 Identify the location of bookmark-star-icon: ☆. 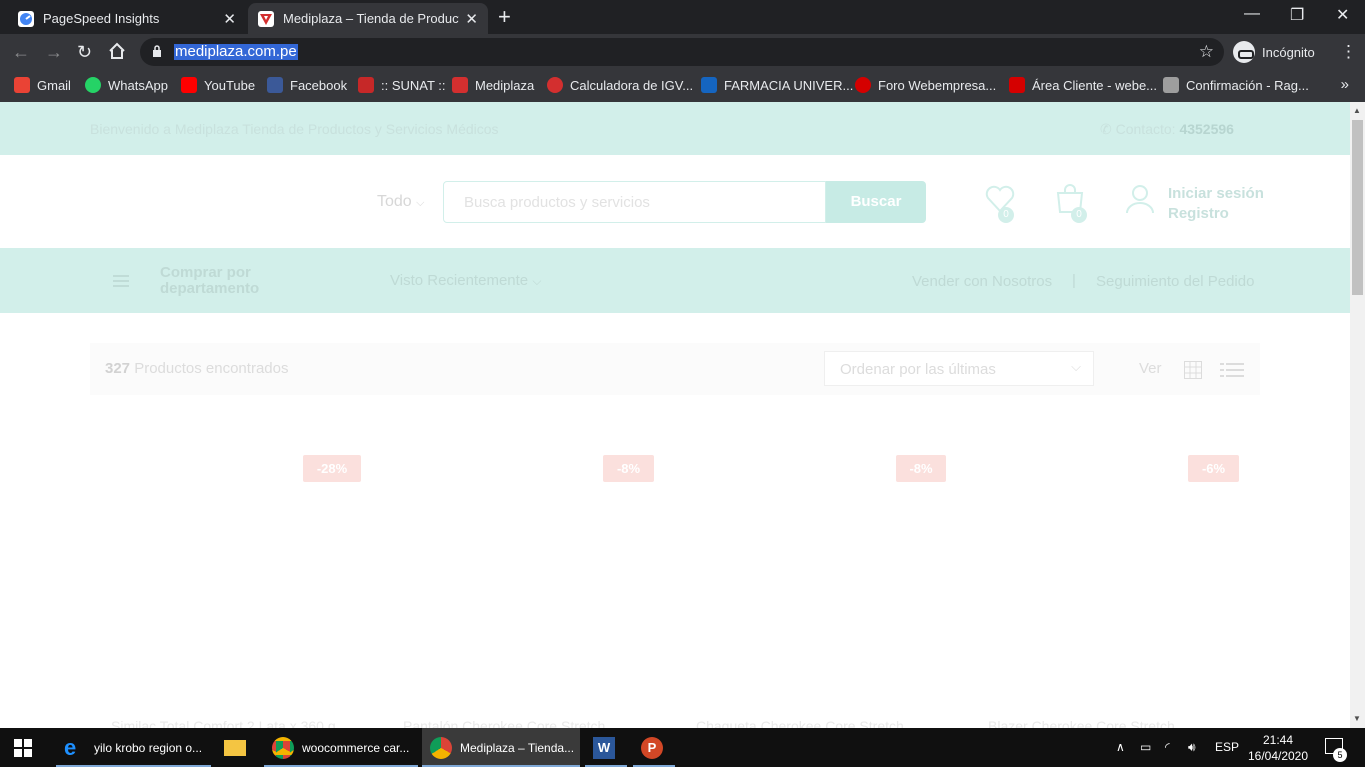
(1206, 52).